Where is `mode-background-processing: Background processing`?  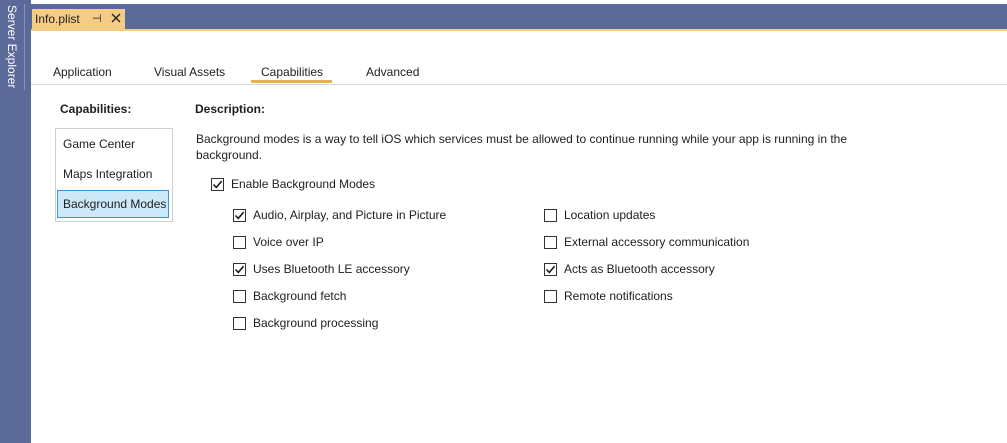 mode-background-processing: Background processing is located at coordinates (305, 323).